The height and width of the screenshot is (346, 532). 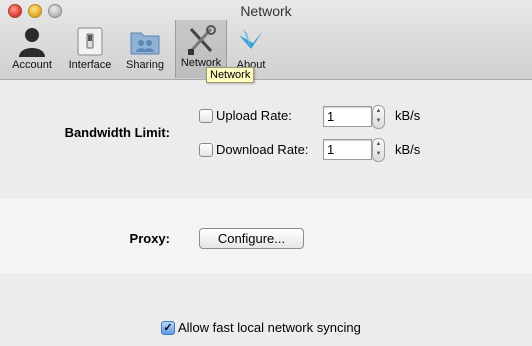 What do you see at coordinates (269, 327) in the screenshot?
I see `fast-sync-label: Allow fast local network syncing` at bounding box center [269, 327].